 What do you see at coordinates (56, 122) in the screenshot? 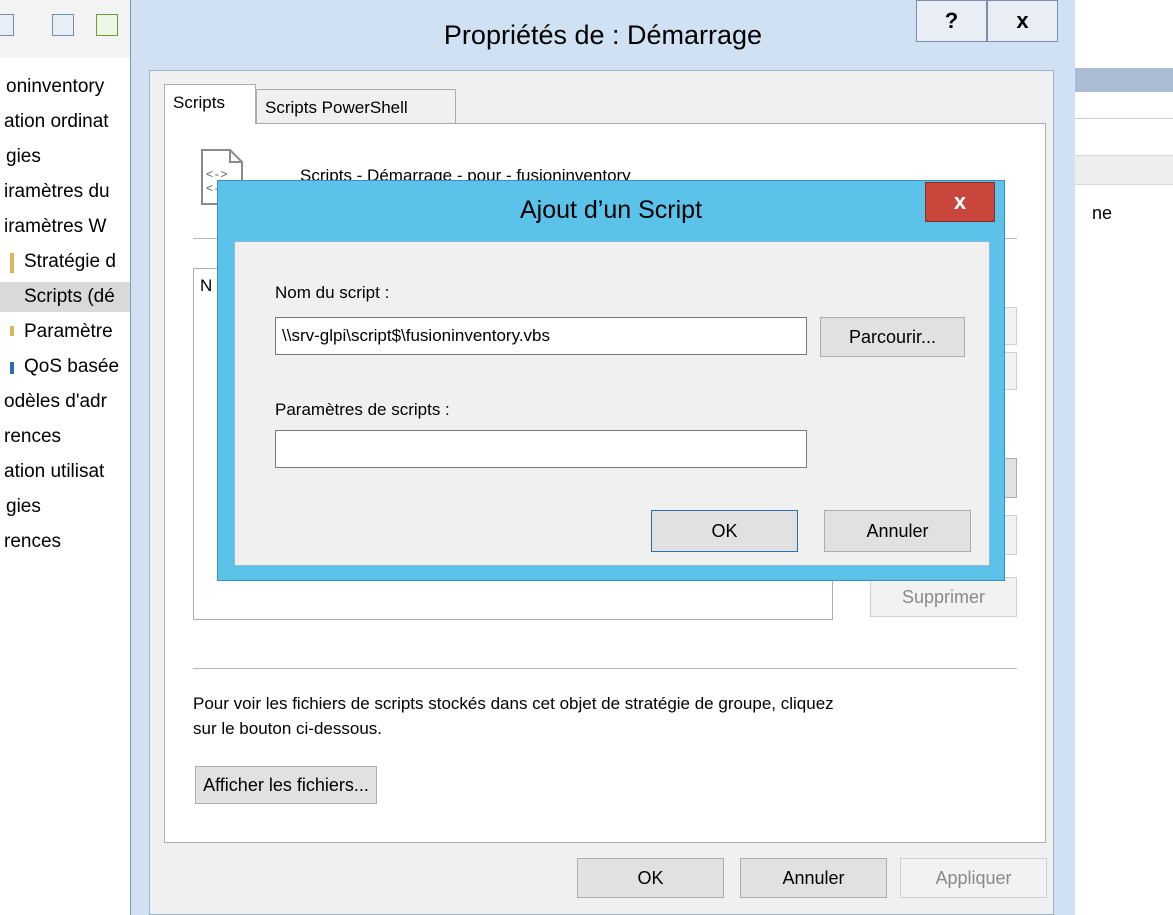
I see `tree-item: ation ordinat` at bounding box center [56, 122].